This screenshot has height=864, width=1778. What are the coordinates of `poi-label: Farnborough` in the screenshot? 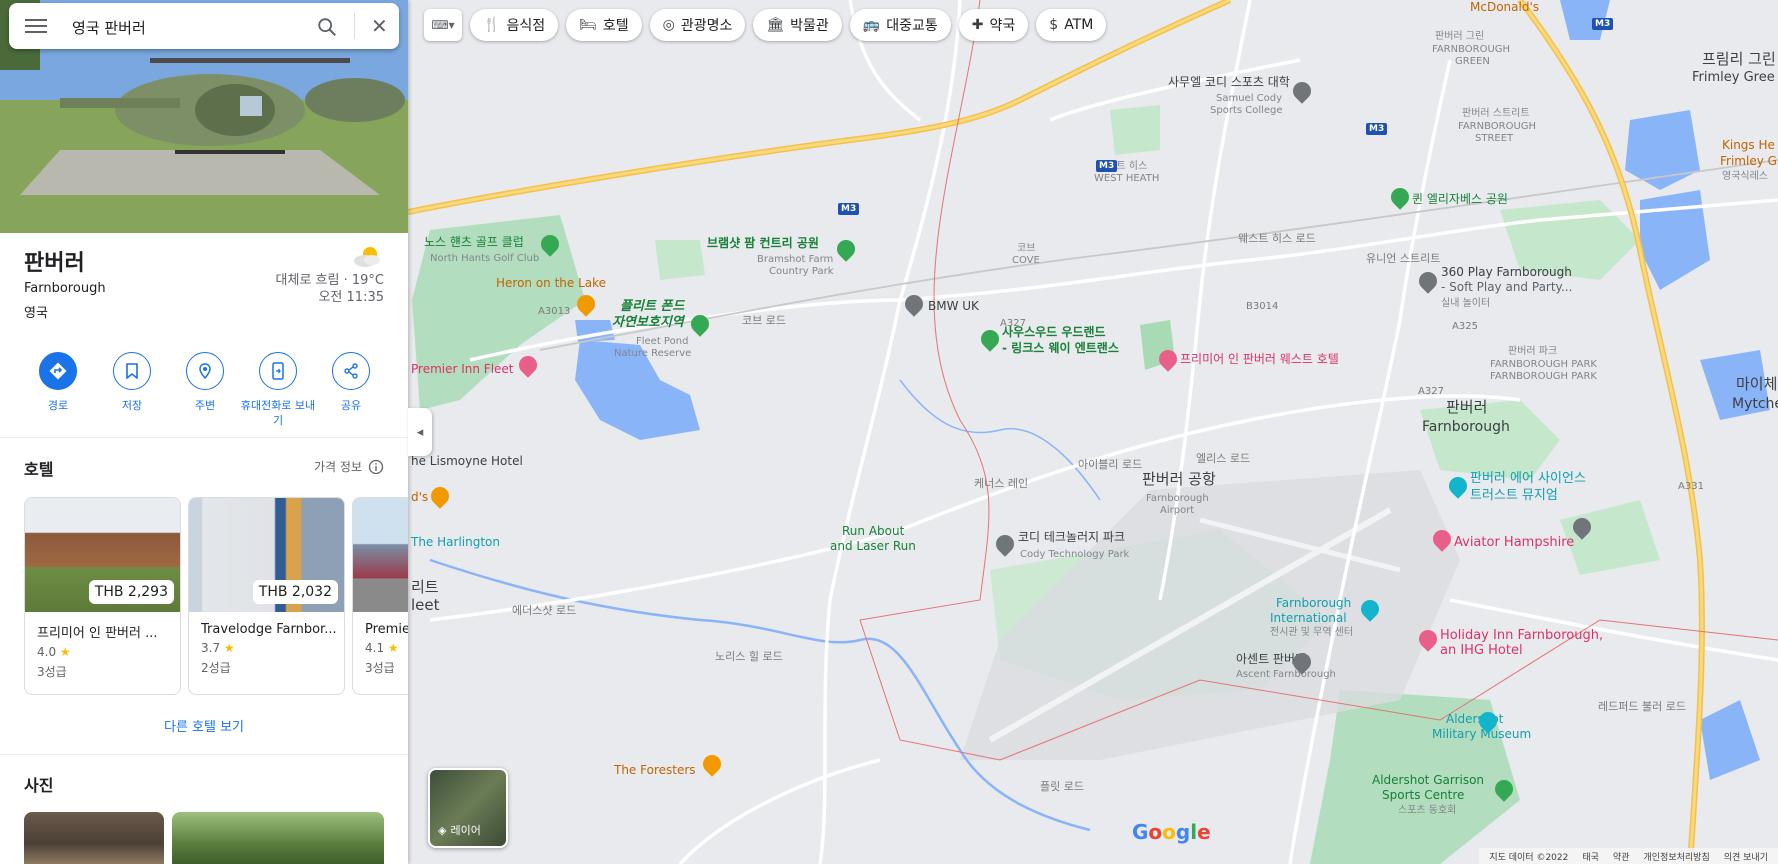 It's located at (1313, 603).